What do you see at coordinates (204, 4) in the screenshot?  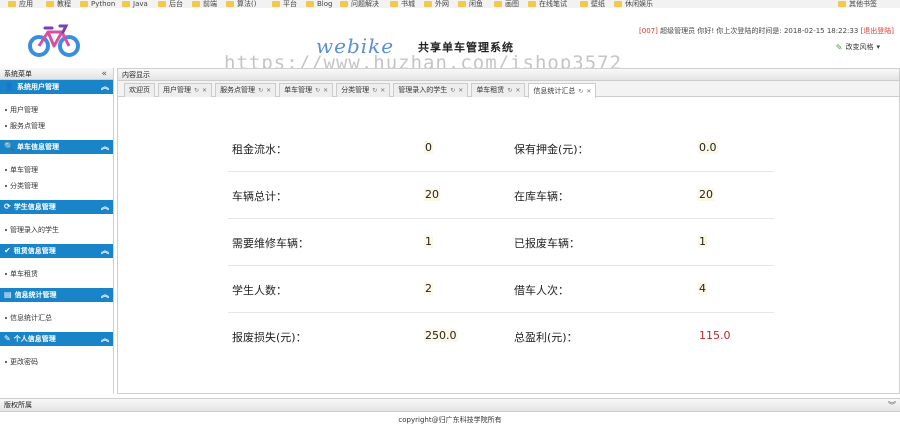 I see `bookmark-item: 前端` at bounding box center [204, 4].